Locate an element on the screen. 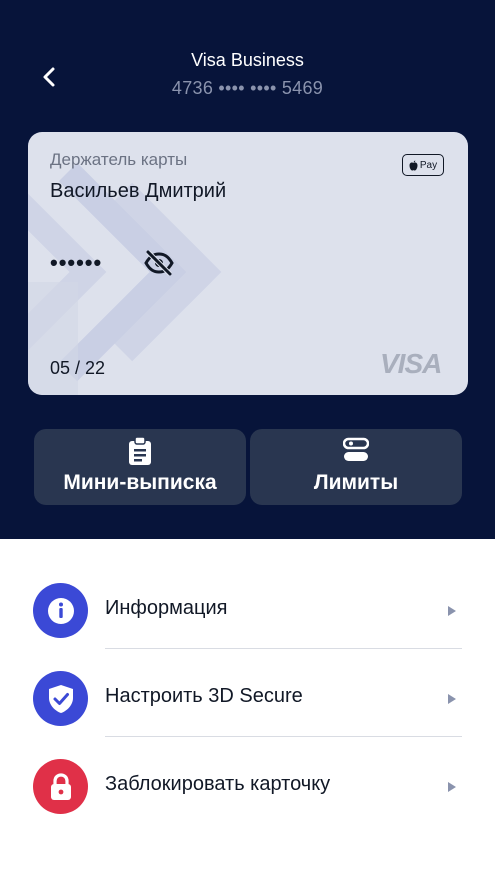  menu-label-information: Информация is located at coordinates (166, 608).